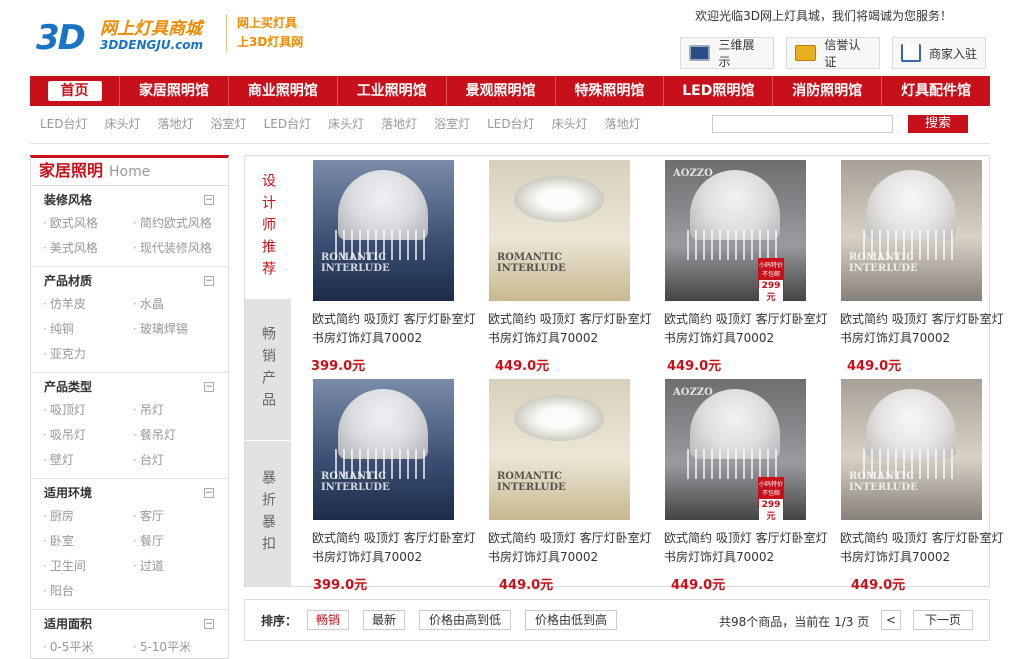 The height and width of the screenshot is (659, 1020). I want to click on search-input, so click(802, 124).